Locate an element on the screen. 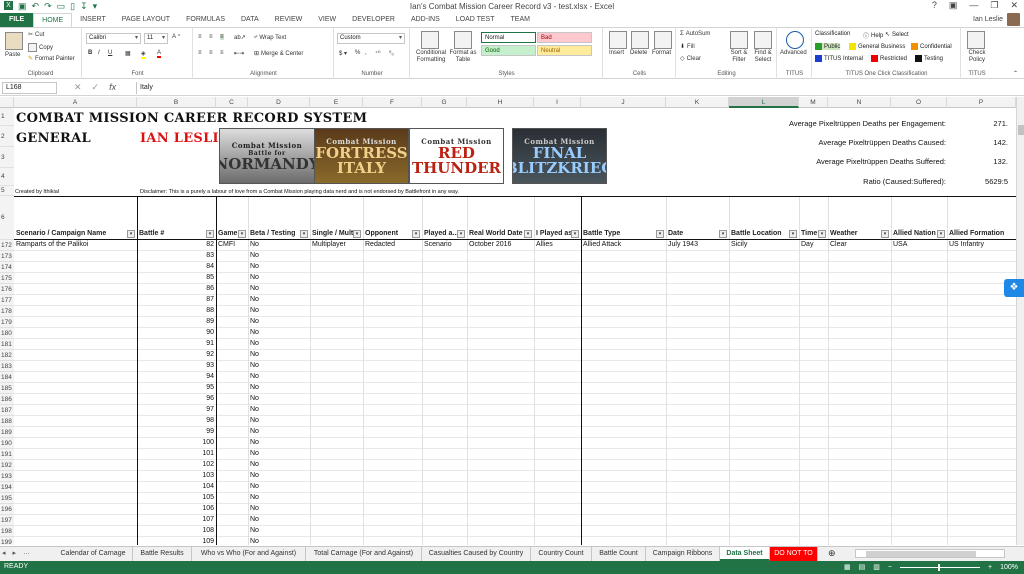 The width and height of the screenshot is (1024, 574). font-name-dropdown: Calibri is located at coordinates (113, 38).